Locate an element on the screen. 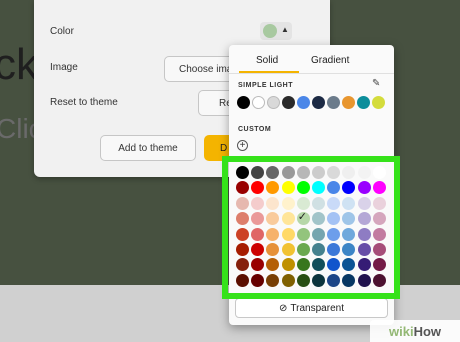 The width and height of the screenshot is (460, 342). tab-gradient: Gradient is located at coordinates (330, 60).